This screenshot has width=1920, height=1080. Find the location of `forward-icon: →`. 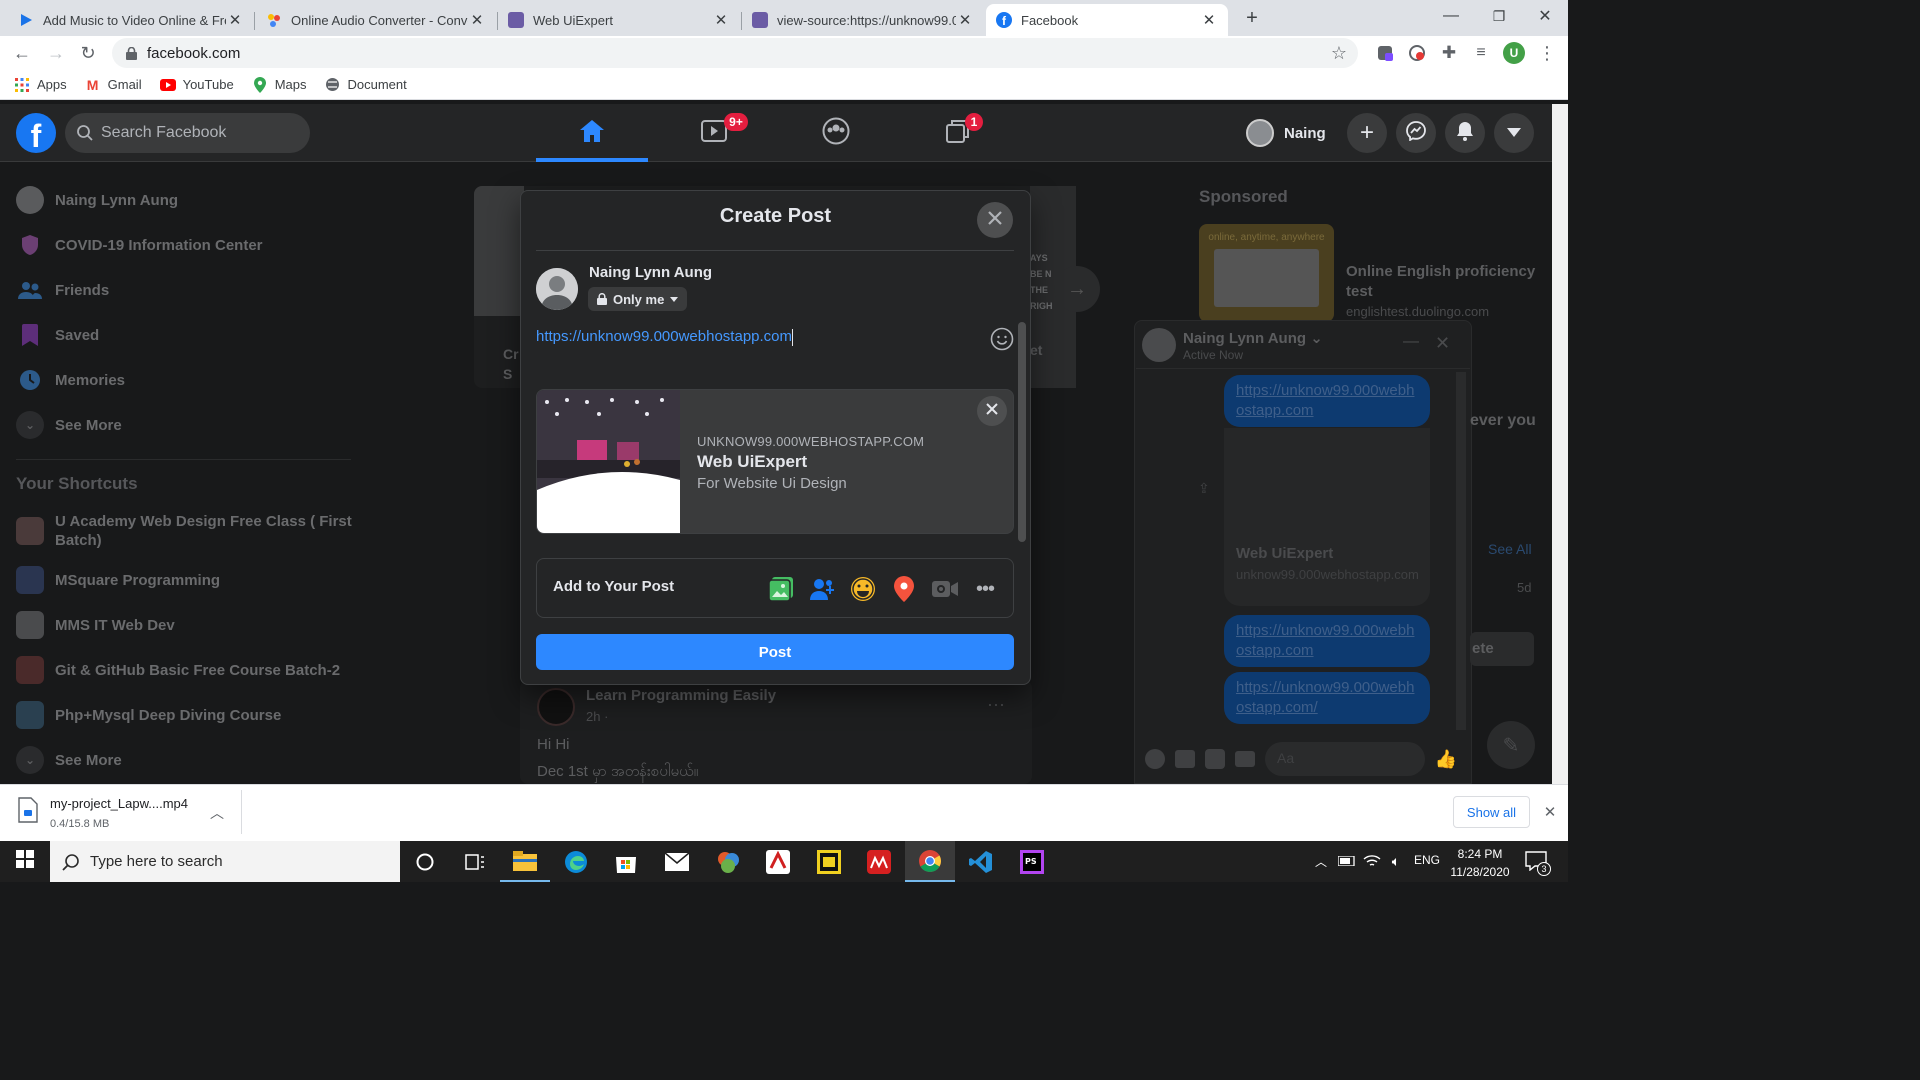

forward-icon: → is located at coordinates (56, 53).